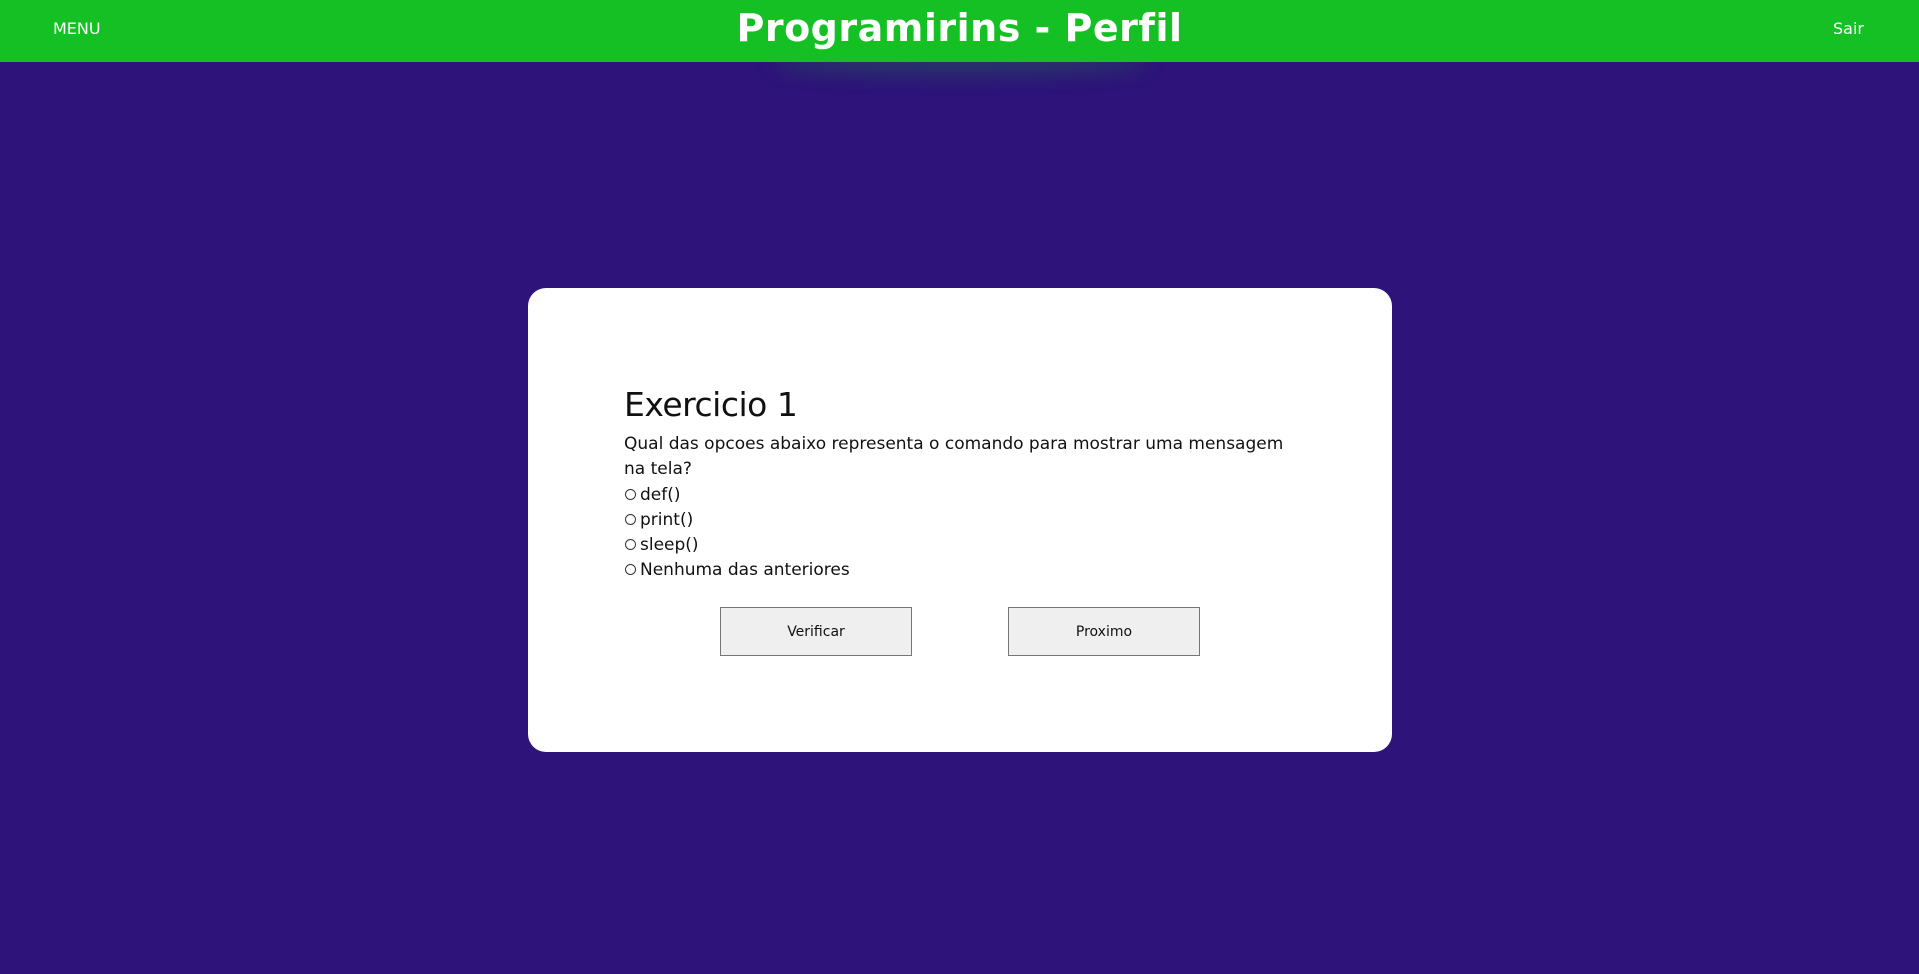 This screenshot has width=1919, height=974. Describe the element at coordinates (669, 544) in the screenshot. I see `option-label: sleep()` at that location.